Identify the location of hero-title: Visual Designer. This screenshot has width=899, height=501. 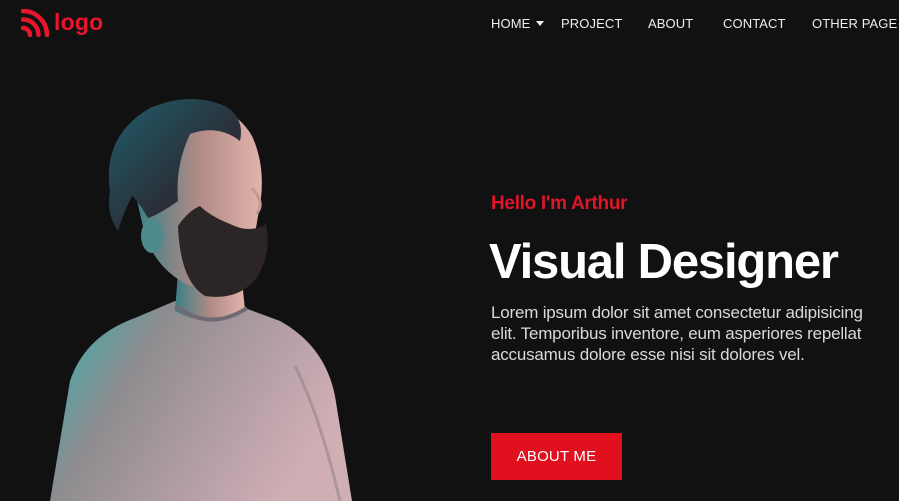
(664, 262).